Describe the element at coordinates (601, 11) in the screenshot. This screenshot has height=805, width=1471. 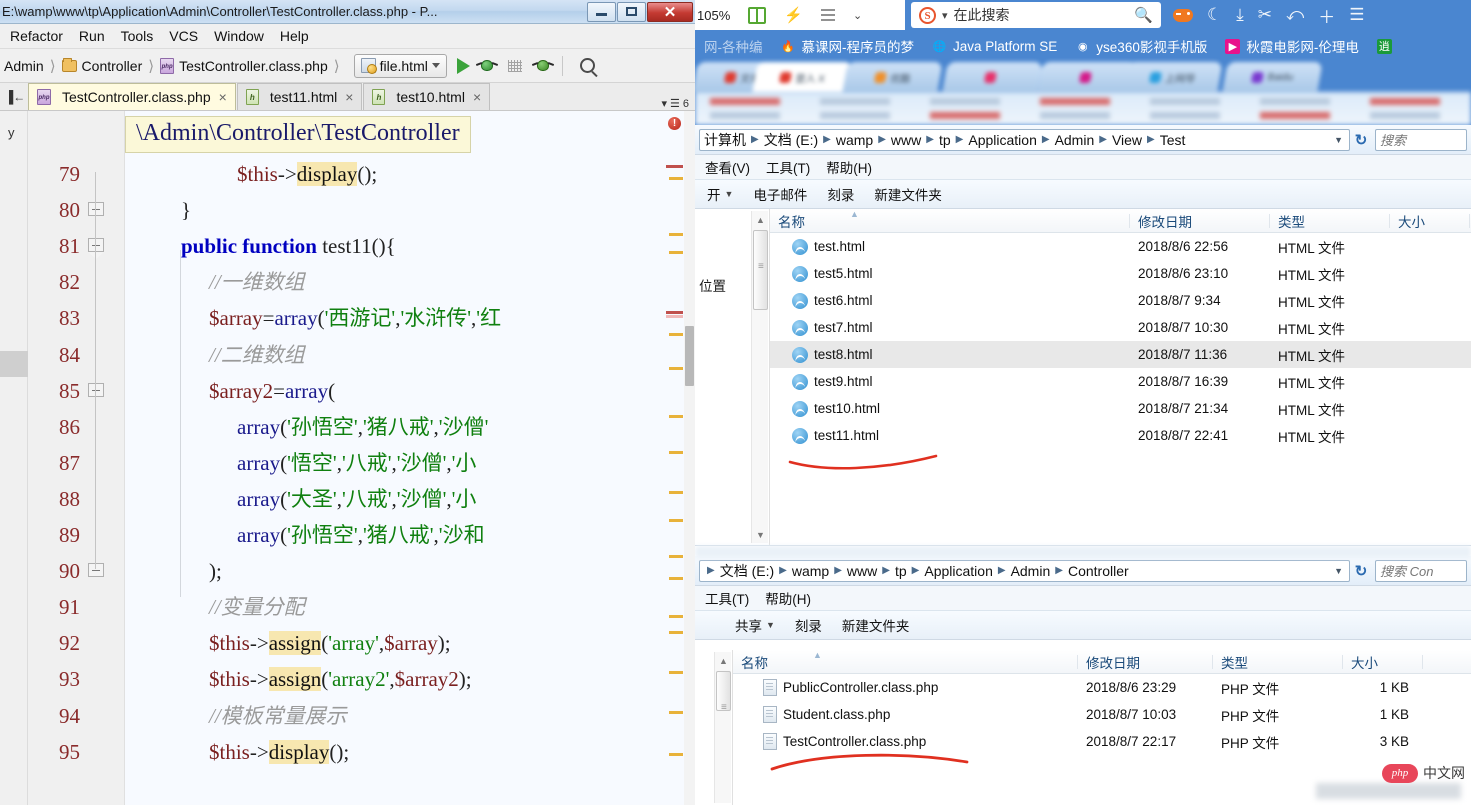
I see `minimize-button` at that location.